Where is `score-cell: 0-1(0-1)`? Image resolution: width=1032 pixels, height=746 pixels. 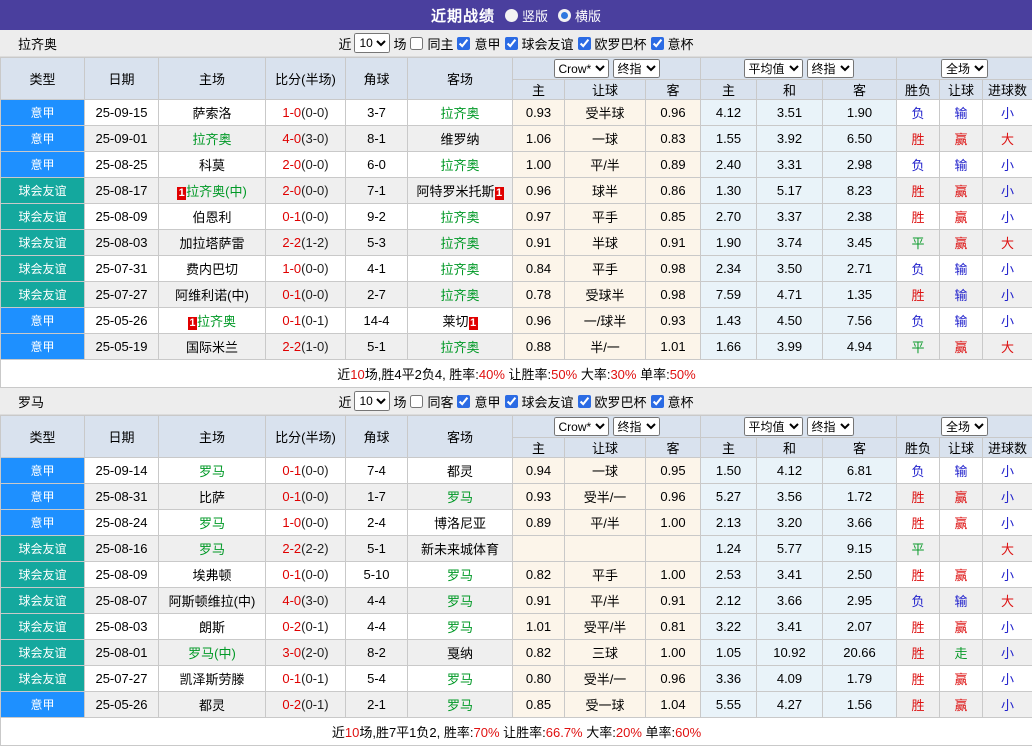 score-cell: 0-1(0-1) is located at coordinates (306, 679).